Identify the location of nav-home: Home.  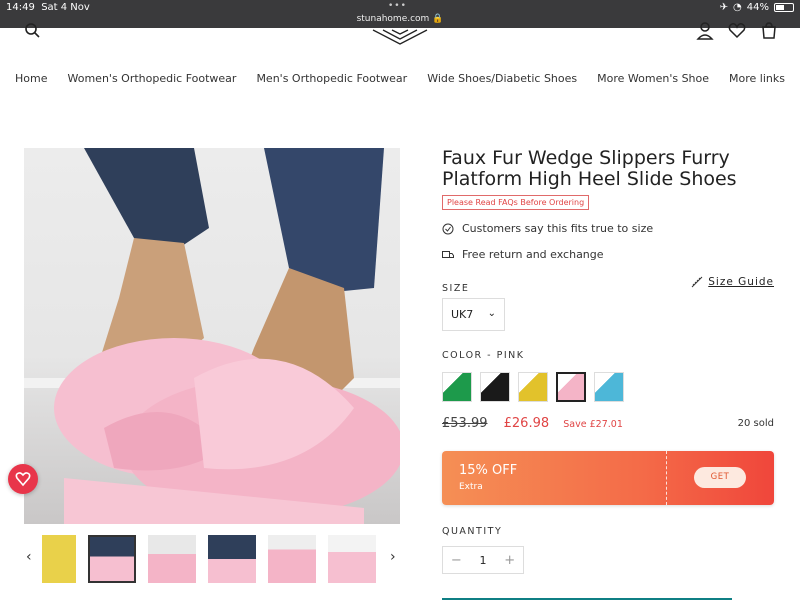
(31, 78).